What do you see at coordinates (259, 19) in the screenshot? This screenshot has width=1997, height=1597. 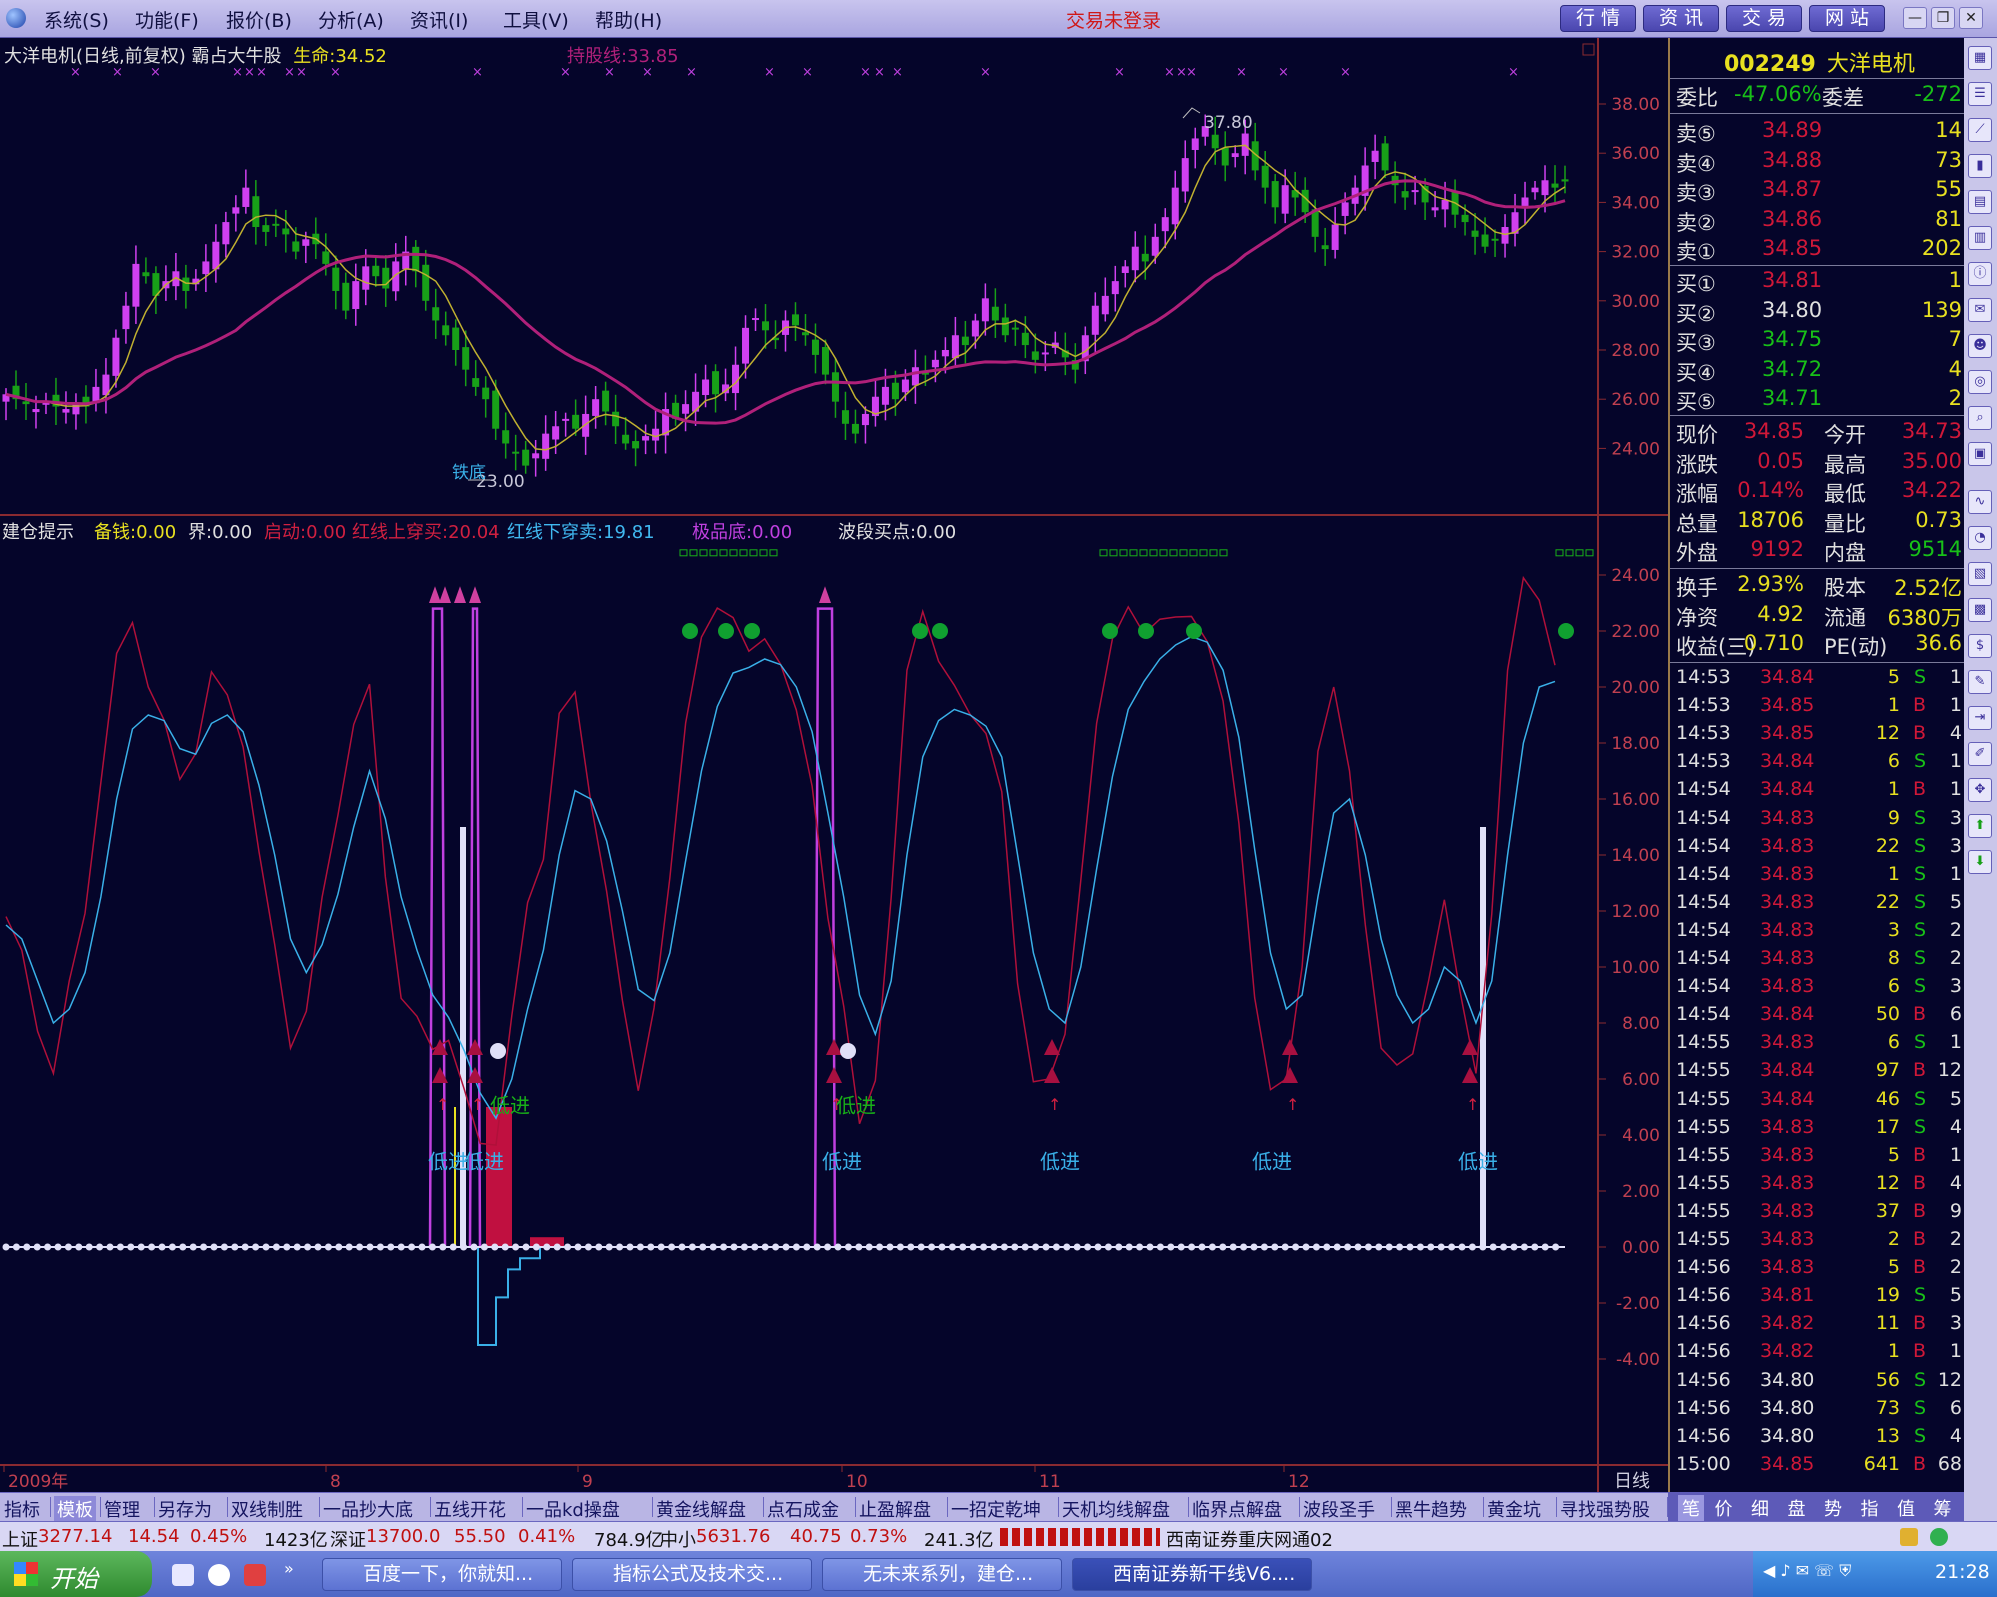 I see `menu-quote: 报价(B)` at bounding box center [259, 19].